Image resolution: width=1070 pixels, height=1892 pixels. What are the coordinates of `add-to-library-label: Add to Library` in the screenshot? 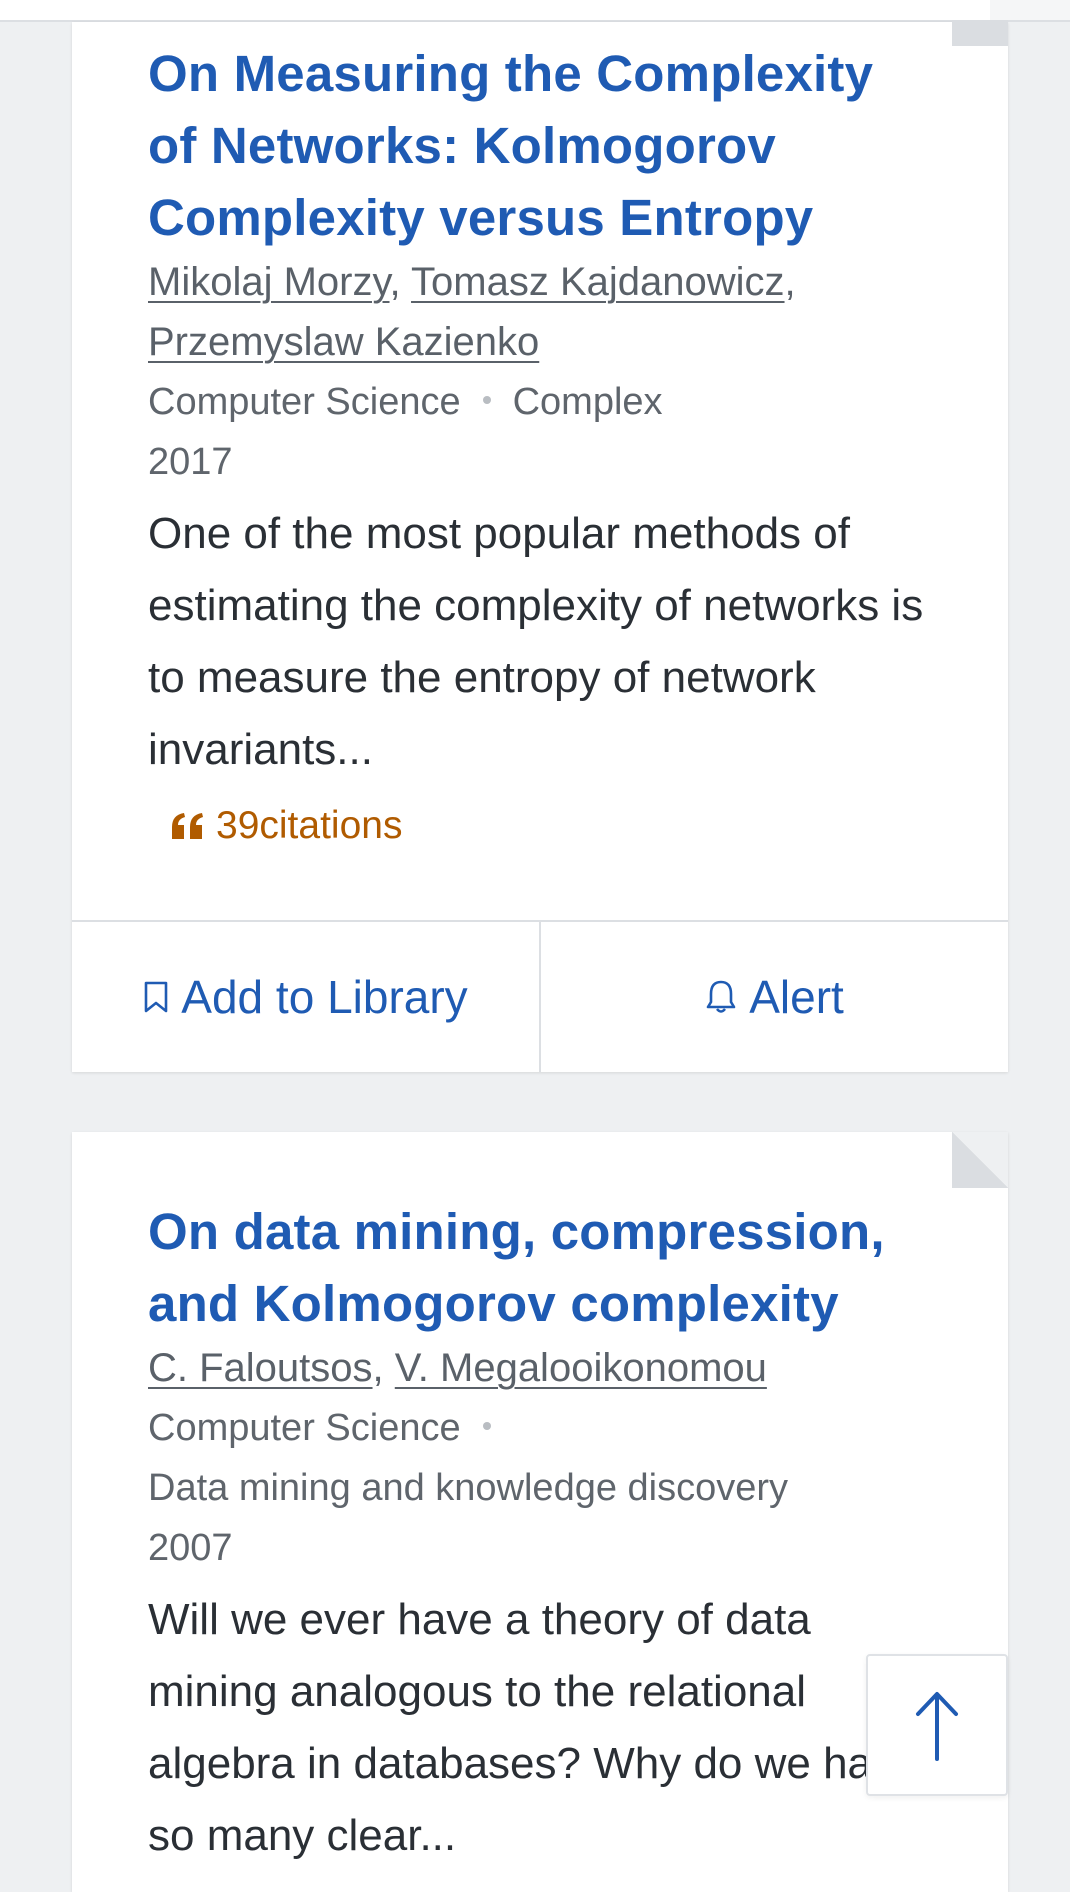 It's located at (324, 997).